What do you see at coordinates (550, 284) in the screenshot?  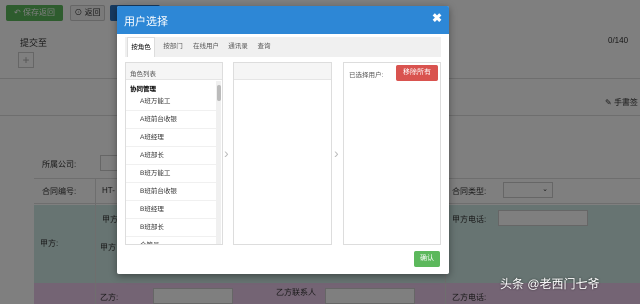 I see `watermark: 头条 @老西门七爷` at bounding box center [550, 284].